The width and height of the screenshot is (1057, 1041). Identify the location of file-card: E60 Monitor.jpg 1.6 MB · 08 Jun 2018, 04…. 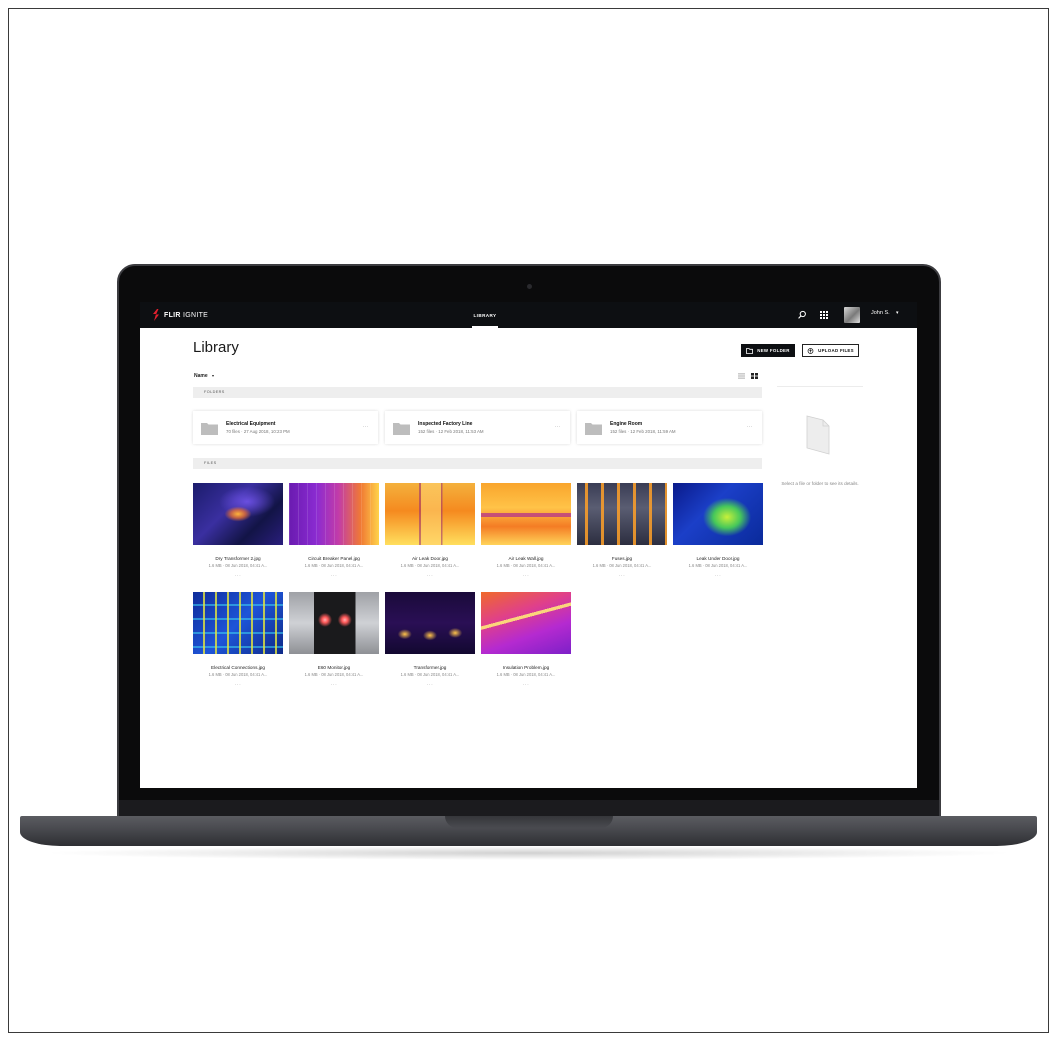
(334, 640).